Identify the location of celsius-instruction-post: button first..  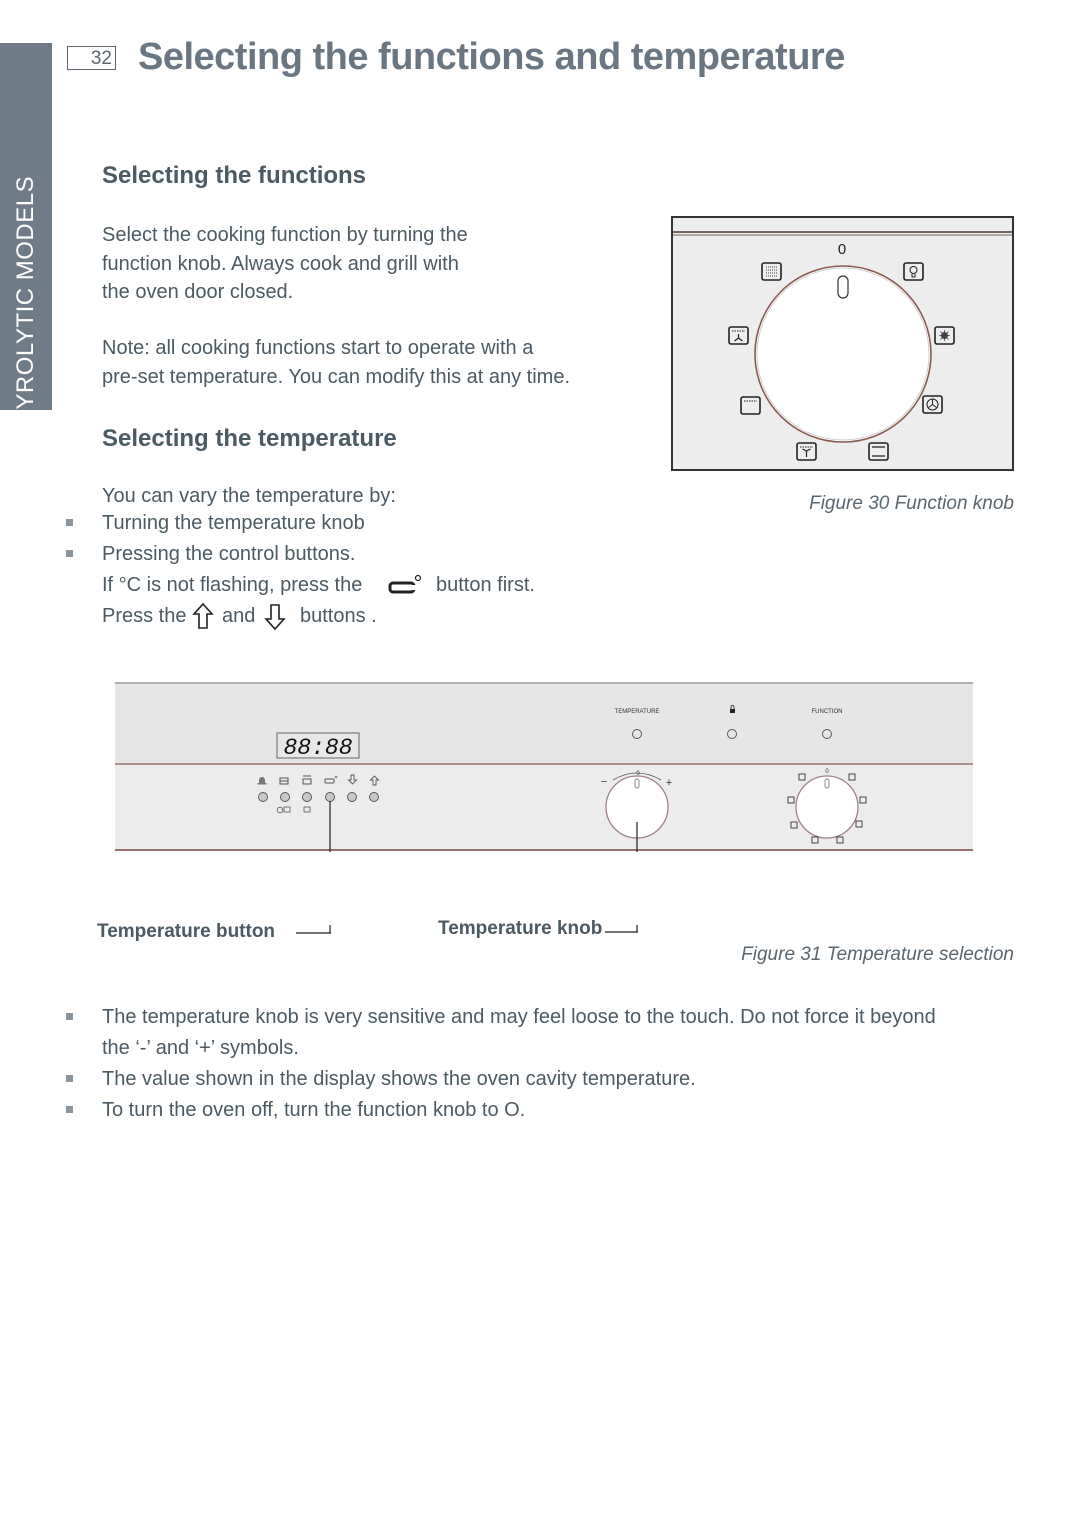
(485, 585).